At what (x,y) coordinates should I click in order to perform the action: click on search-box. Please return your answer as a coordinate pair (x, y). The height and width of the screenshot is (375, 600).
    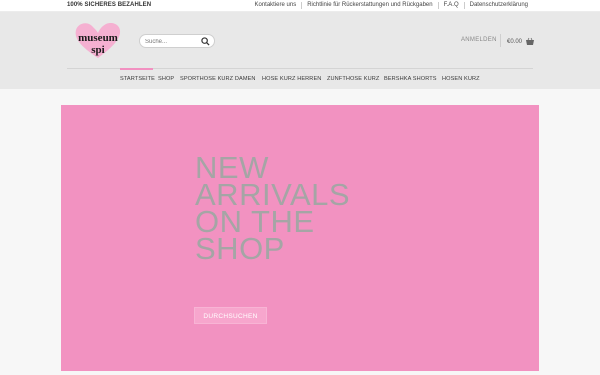
    Looking at the image, I should click on (177, 41).